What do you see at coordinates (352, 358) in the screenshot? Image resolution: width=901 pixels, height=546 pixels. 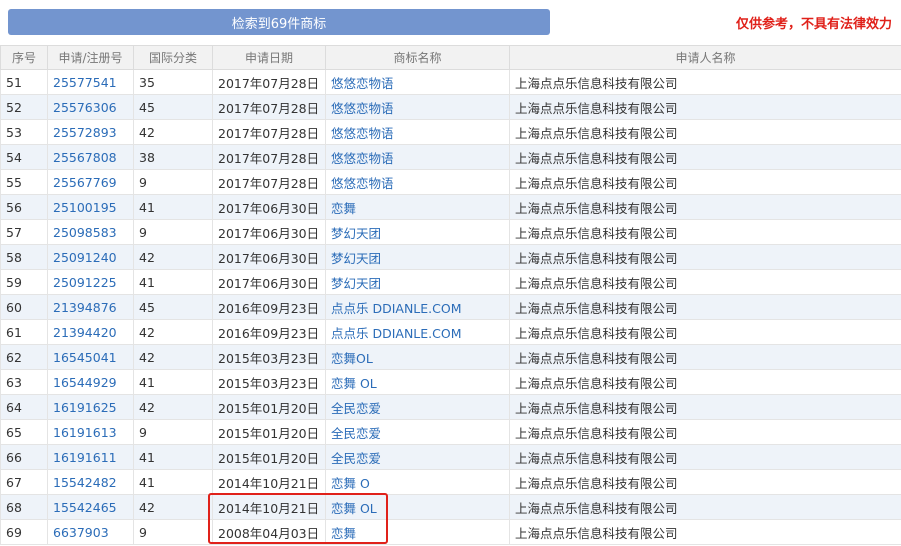 I see `trademark-name-link: 恋舞OL` at bounding box center [352, 358].